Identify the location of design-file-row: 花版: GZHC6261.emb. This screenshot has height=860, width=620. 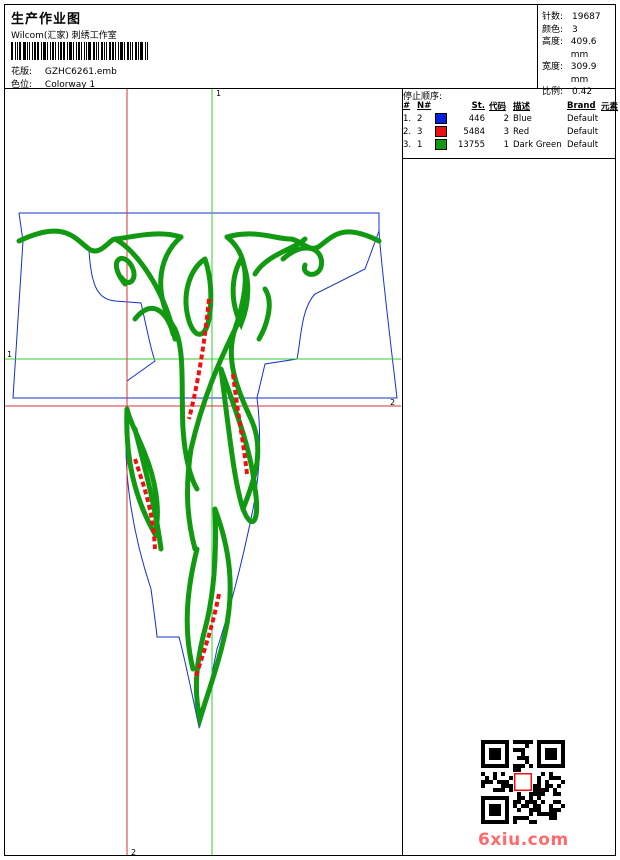
(64, 70).